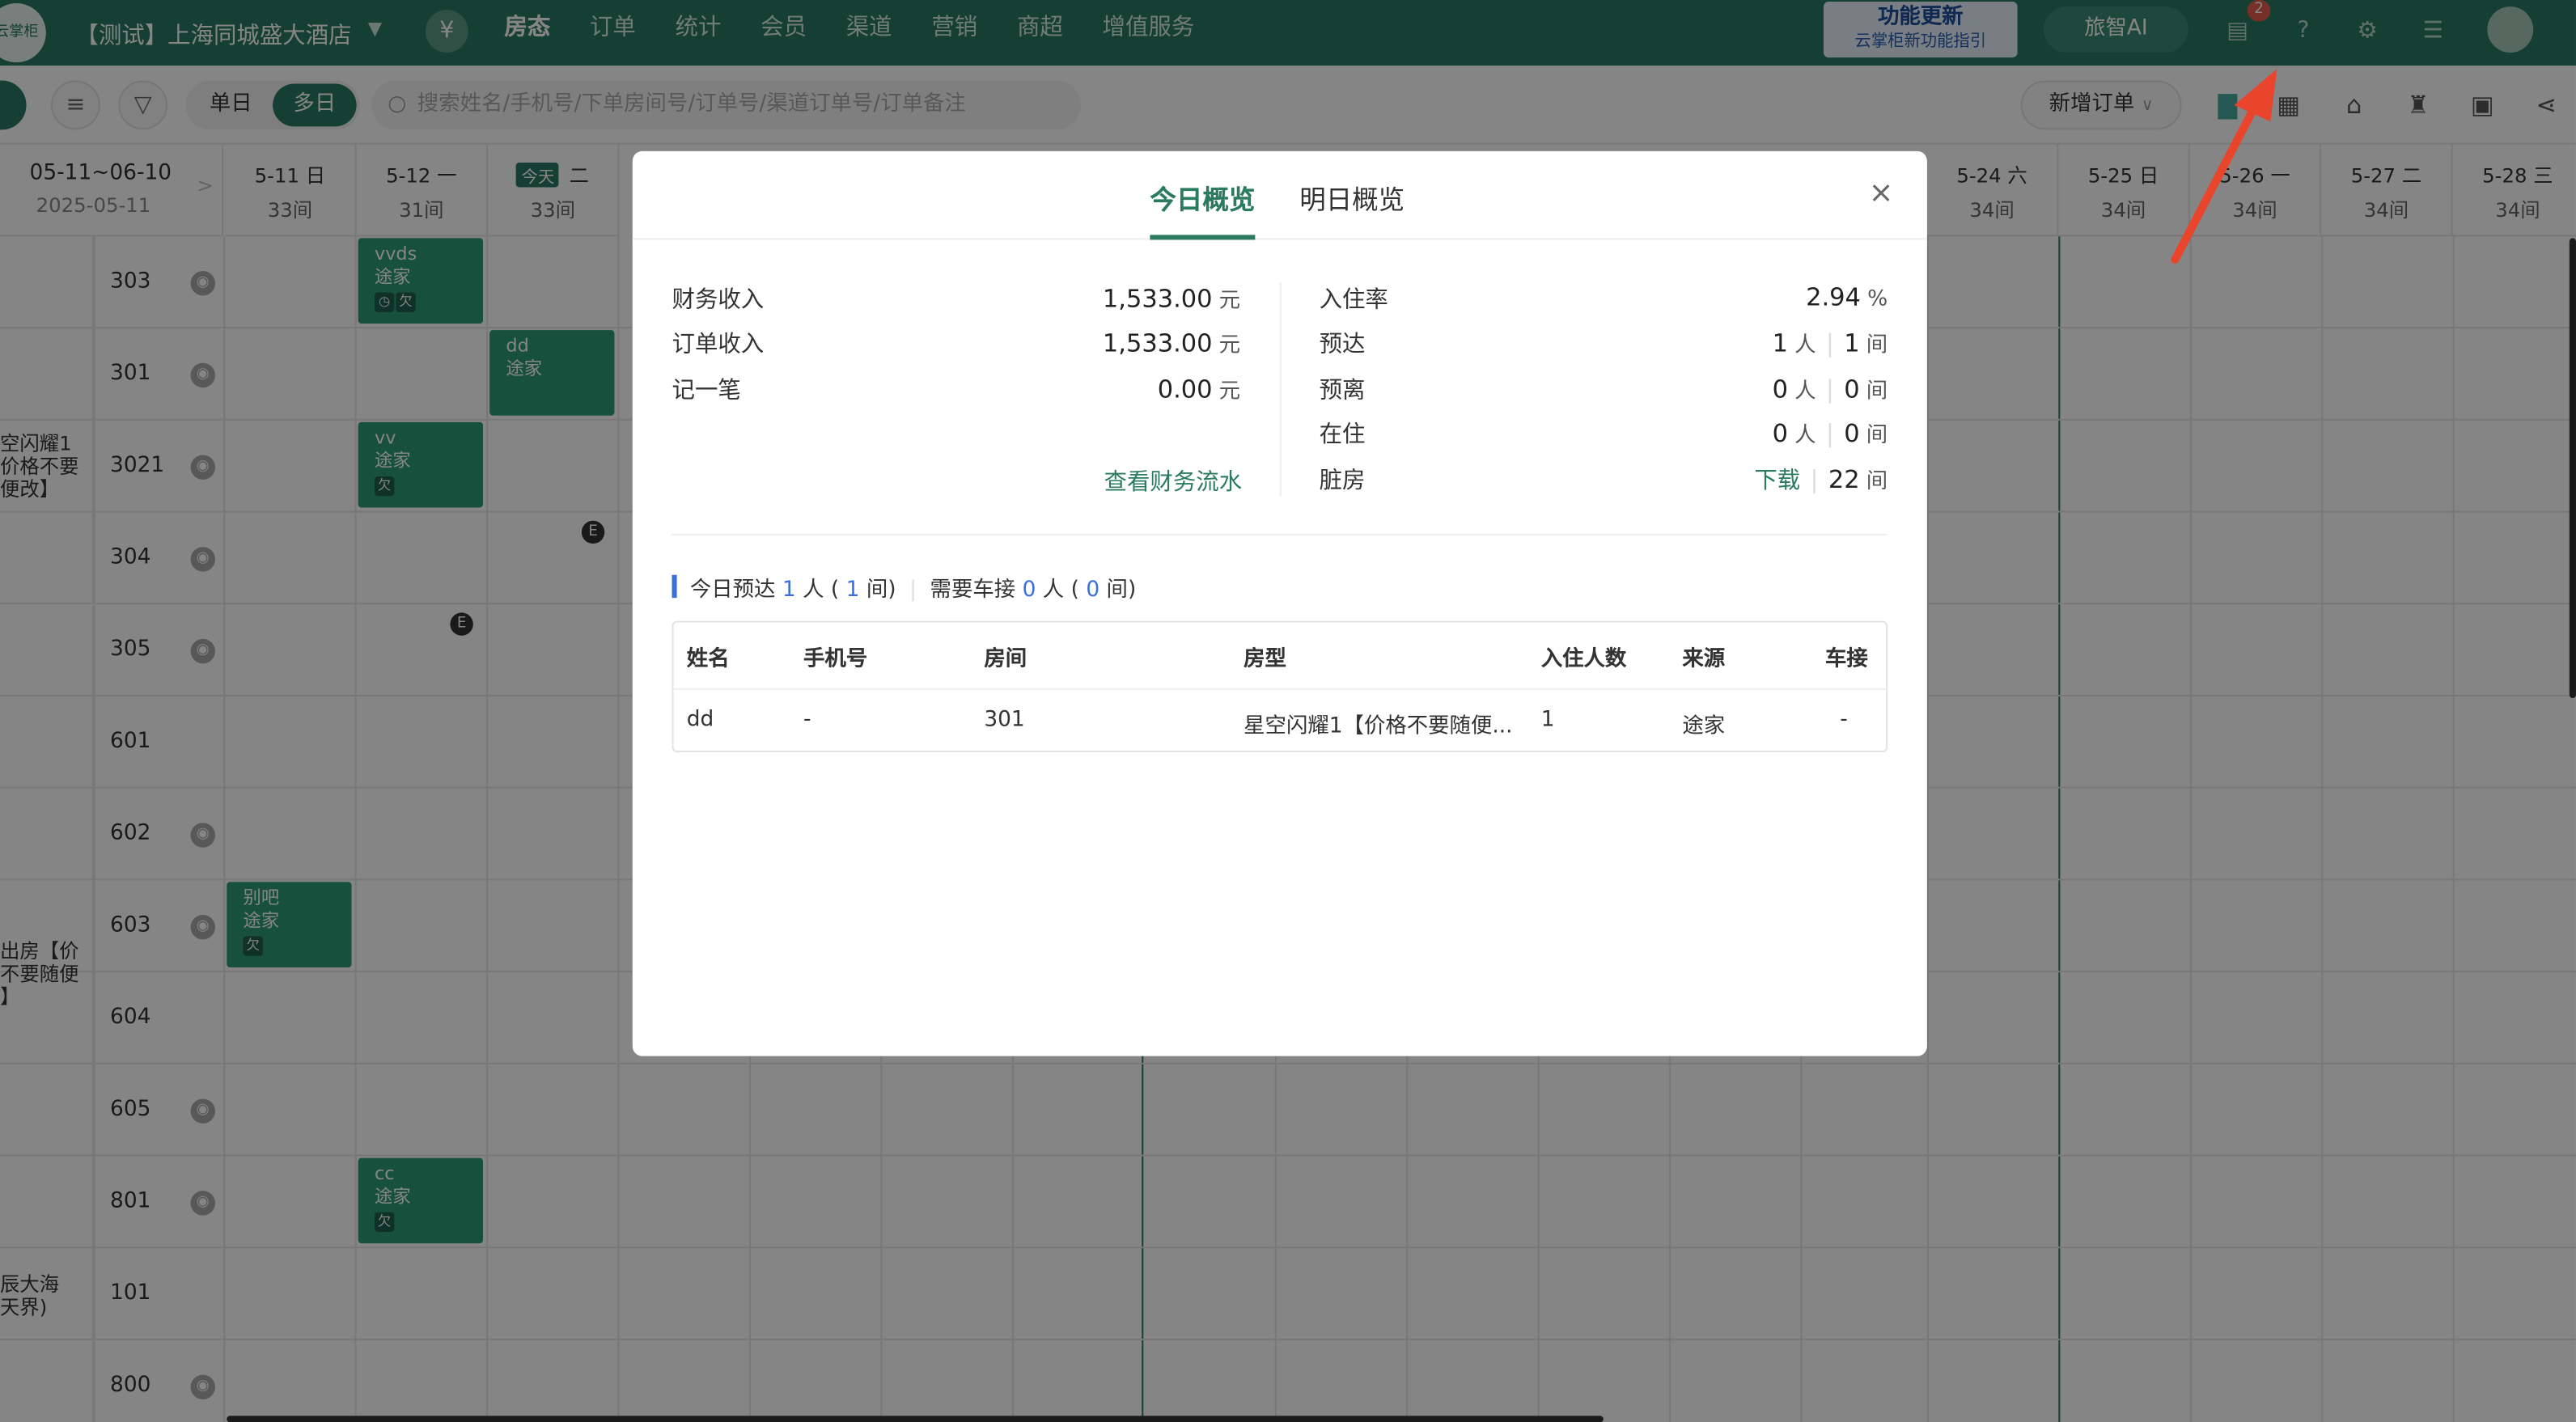 This screenshot has width=2576, height=1422. I want to click on arrival-label: 预达, so click(1342, 345).